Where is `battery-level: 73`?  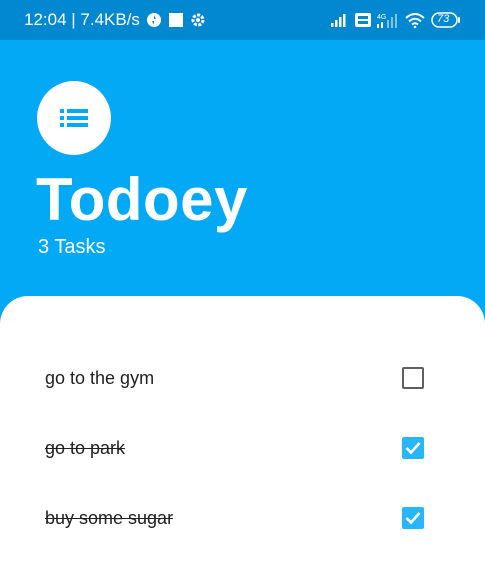
battery-level: 73 is located at coordinates (443, 19).